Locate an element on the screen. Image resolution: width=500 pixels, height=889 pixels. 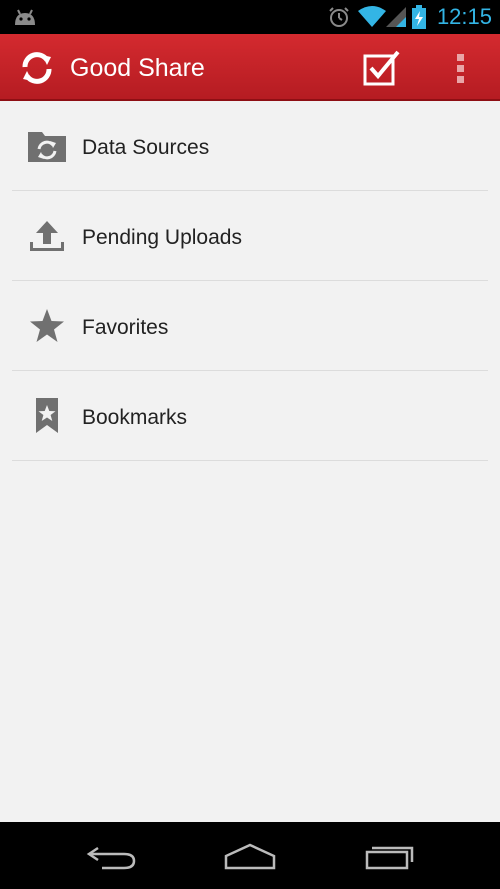
star-icon is located at coordinates (47, 325).